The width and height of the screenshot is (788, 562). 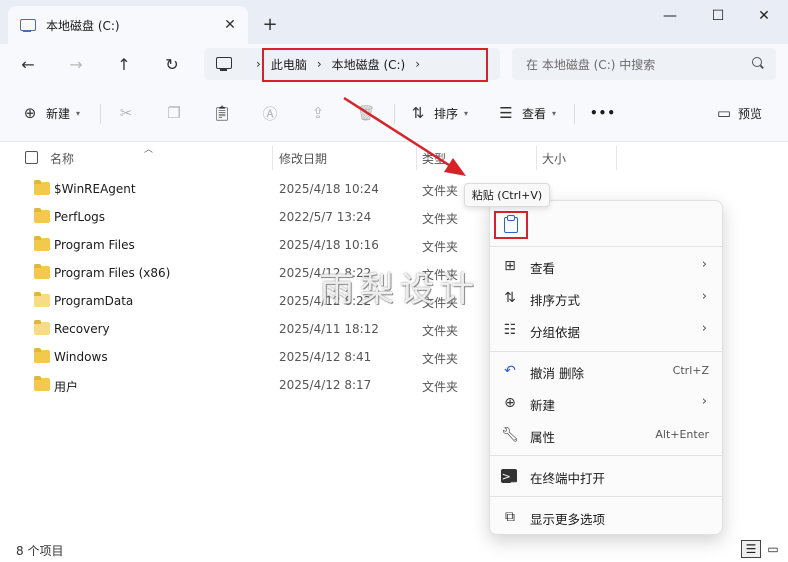 I want to click on maximize-button: ☐, so click(x=718, y=16).